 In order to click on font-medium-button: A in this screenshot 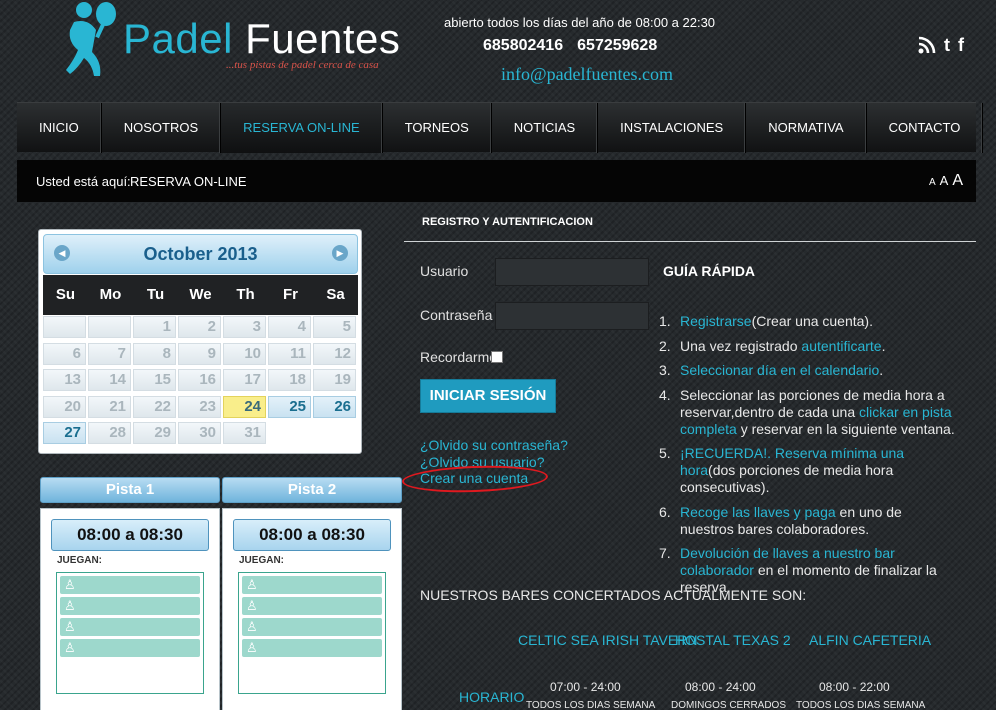, I will do `click(944, 180)`.